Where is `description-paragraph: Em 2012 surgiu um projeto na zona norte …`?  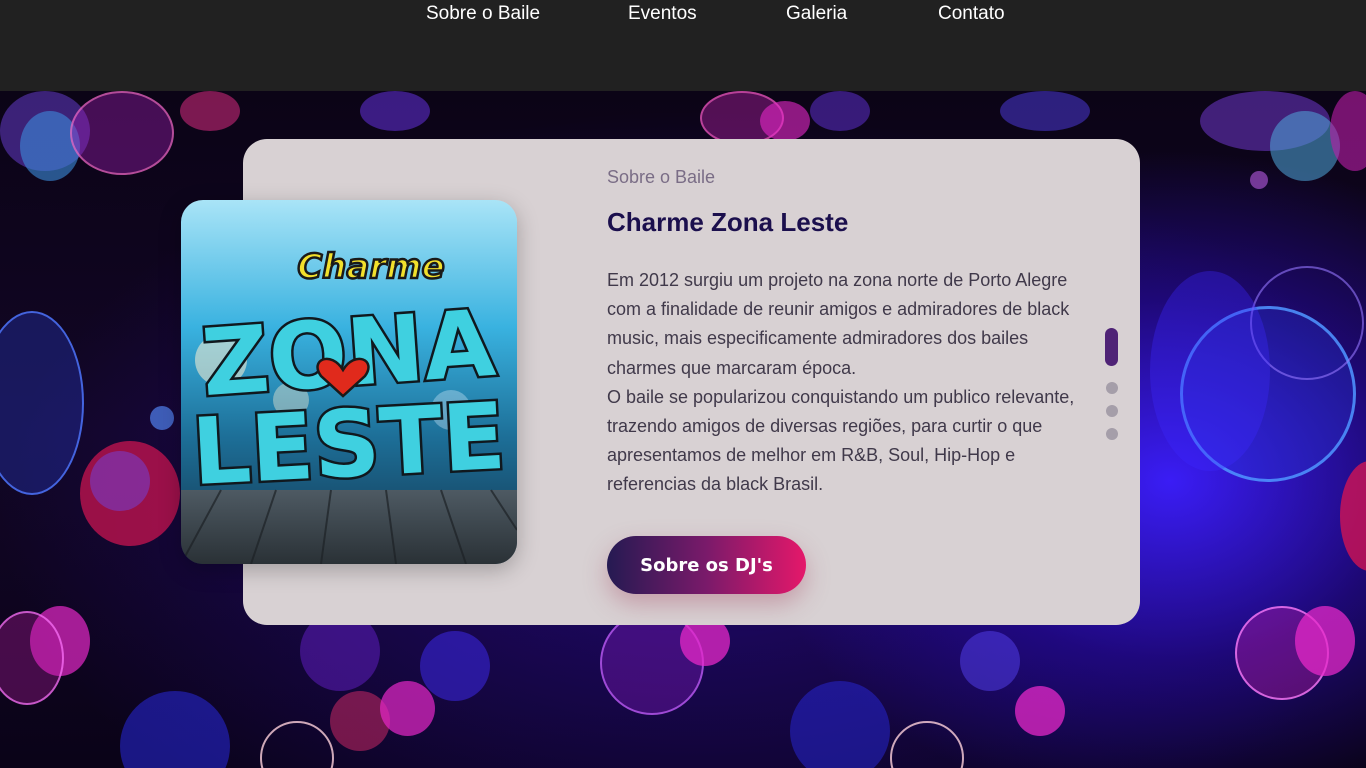 description-paragraph: Em 2012 surgiu um projeto na zona norte … is located at coordinates (838, 324).